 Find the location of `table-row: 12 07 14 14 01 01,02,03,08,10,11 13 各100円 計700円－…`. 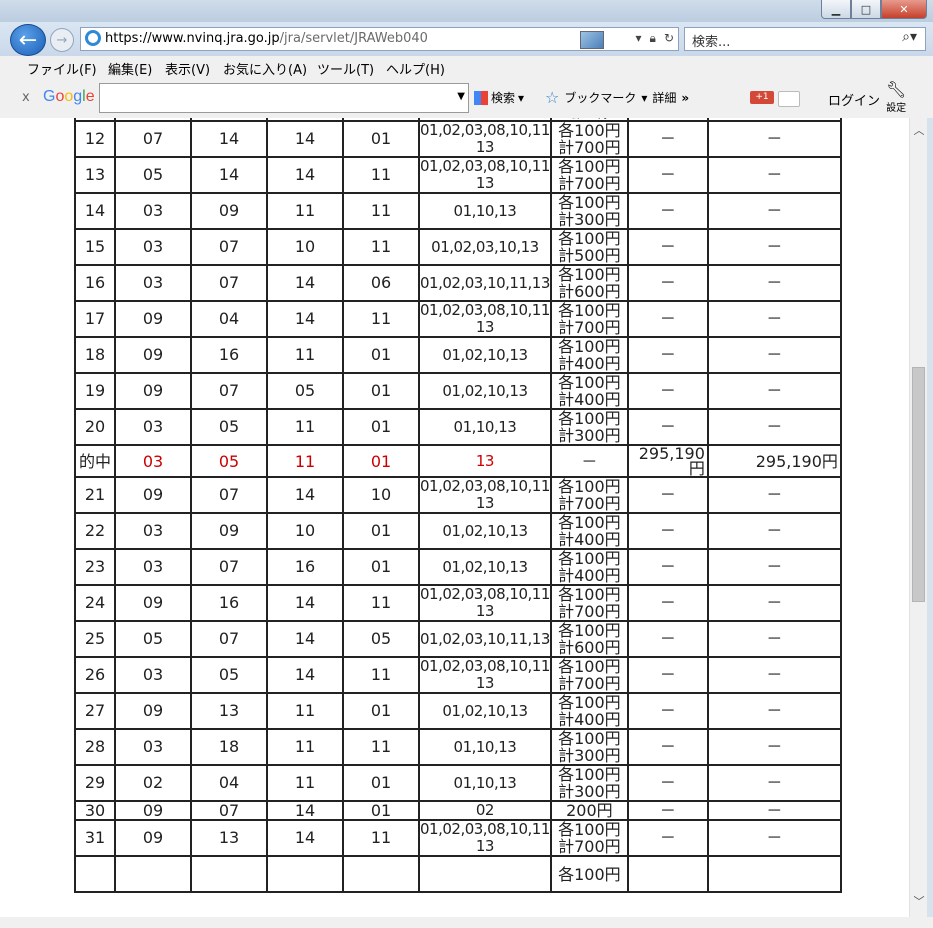

table-row: 12 07 14 14 01 01,02,03,08,10,11 13 各100円 計700円－… is located at coordinates (458, 139).